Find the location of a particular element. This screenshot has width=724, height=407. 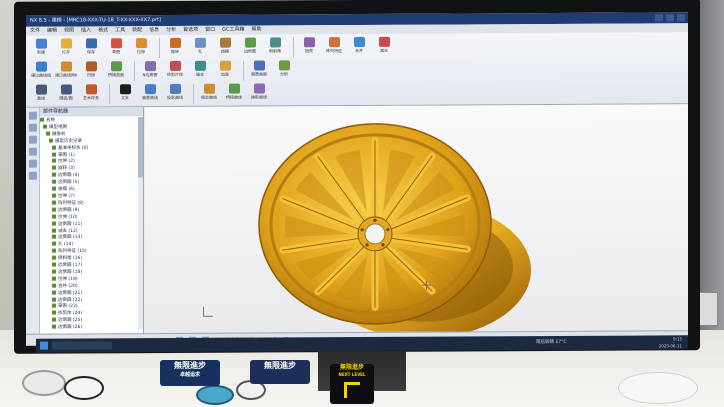

hole-icon is located at coordinates (200, 42).